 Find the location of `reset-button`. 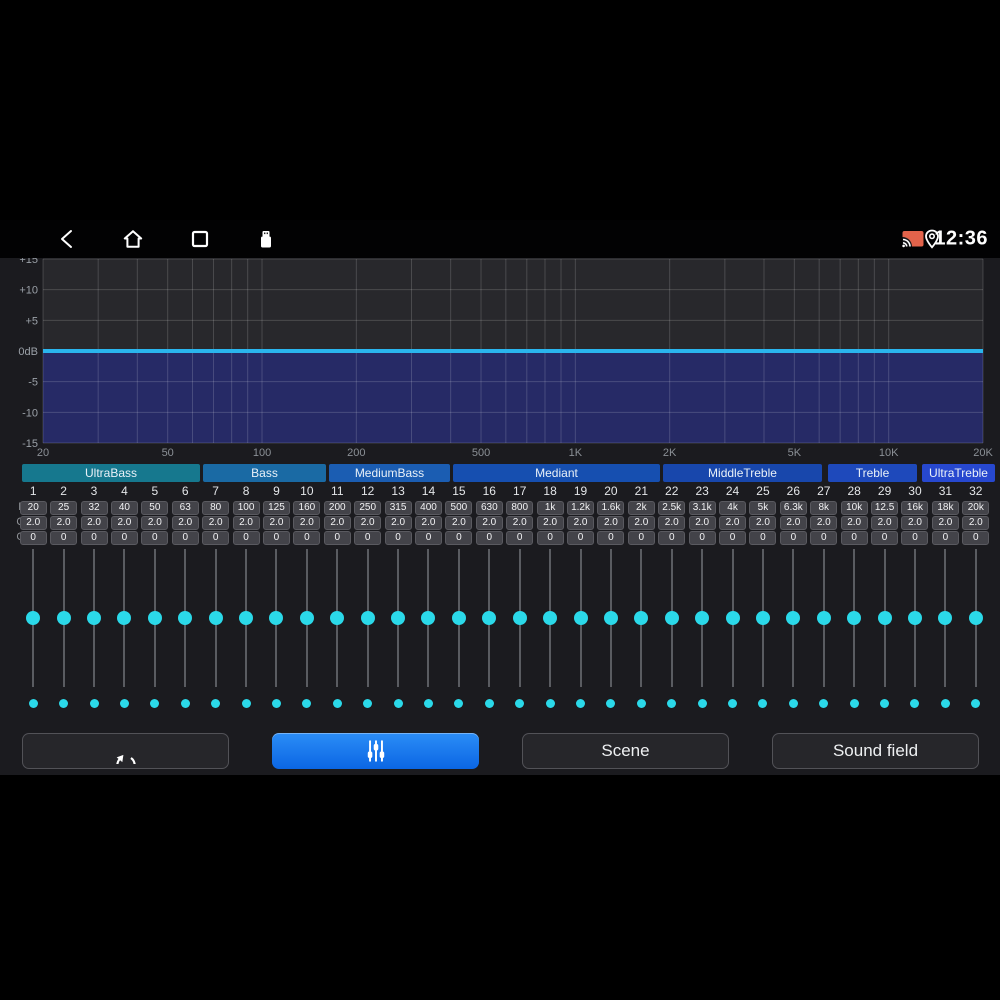

reset-button is located at coordinates (125, 751).